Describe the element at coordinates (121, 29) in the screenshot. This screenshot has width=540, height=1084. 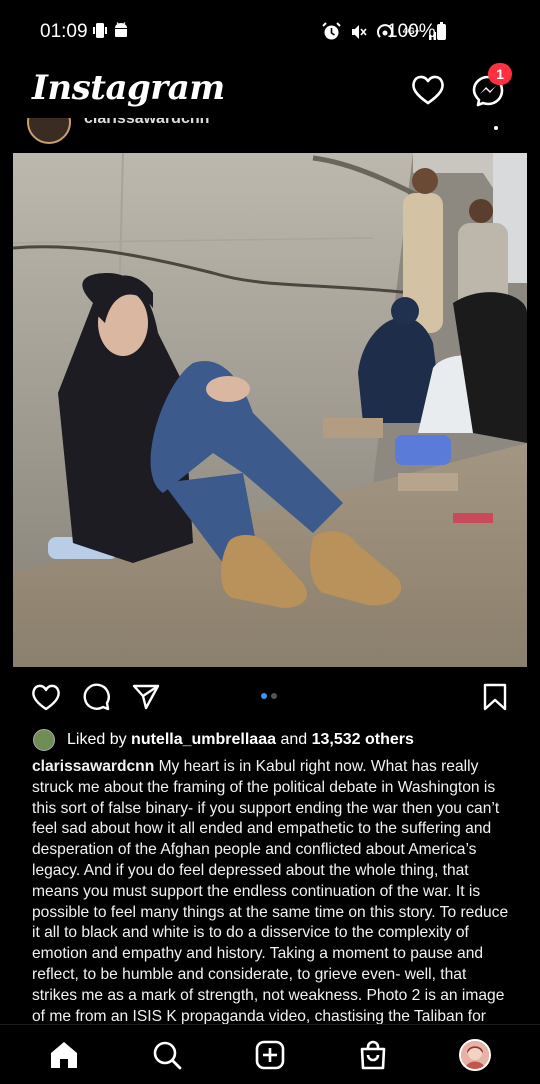
I see `android-icon` at that location.